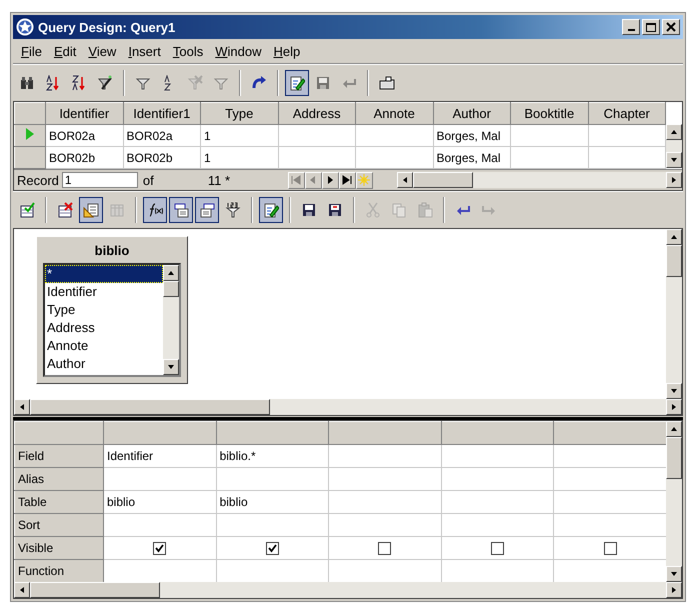 Image resolution: width=691 pixels, height=604 pixels. Describe the element at coordinates (399, 210) in the screenshot. I see `copy-icon` at that location.